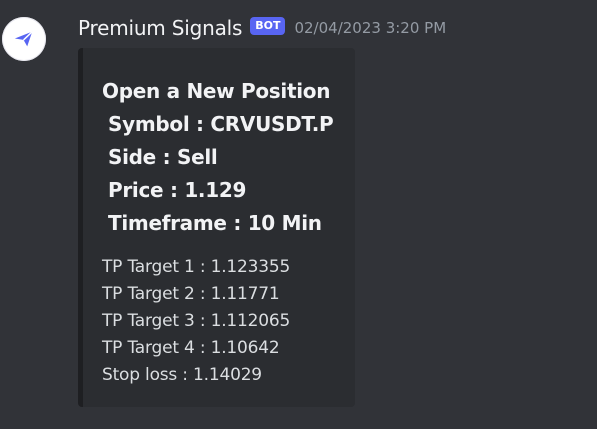  Describe the element at coordinates (160, 28) in the screenshot. I see `author-name: Premium Signals` at that location.